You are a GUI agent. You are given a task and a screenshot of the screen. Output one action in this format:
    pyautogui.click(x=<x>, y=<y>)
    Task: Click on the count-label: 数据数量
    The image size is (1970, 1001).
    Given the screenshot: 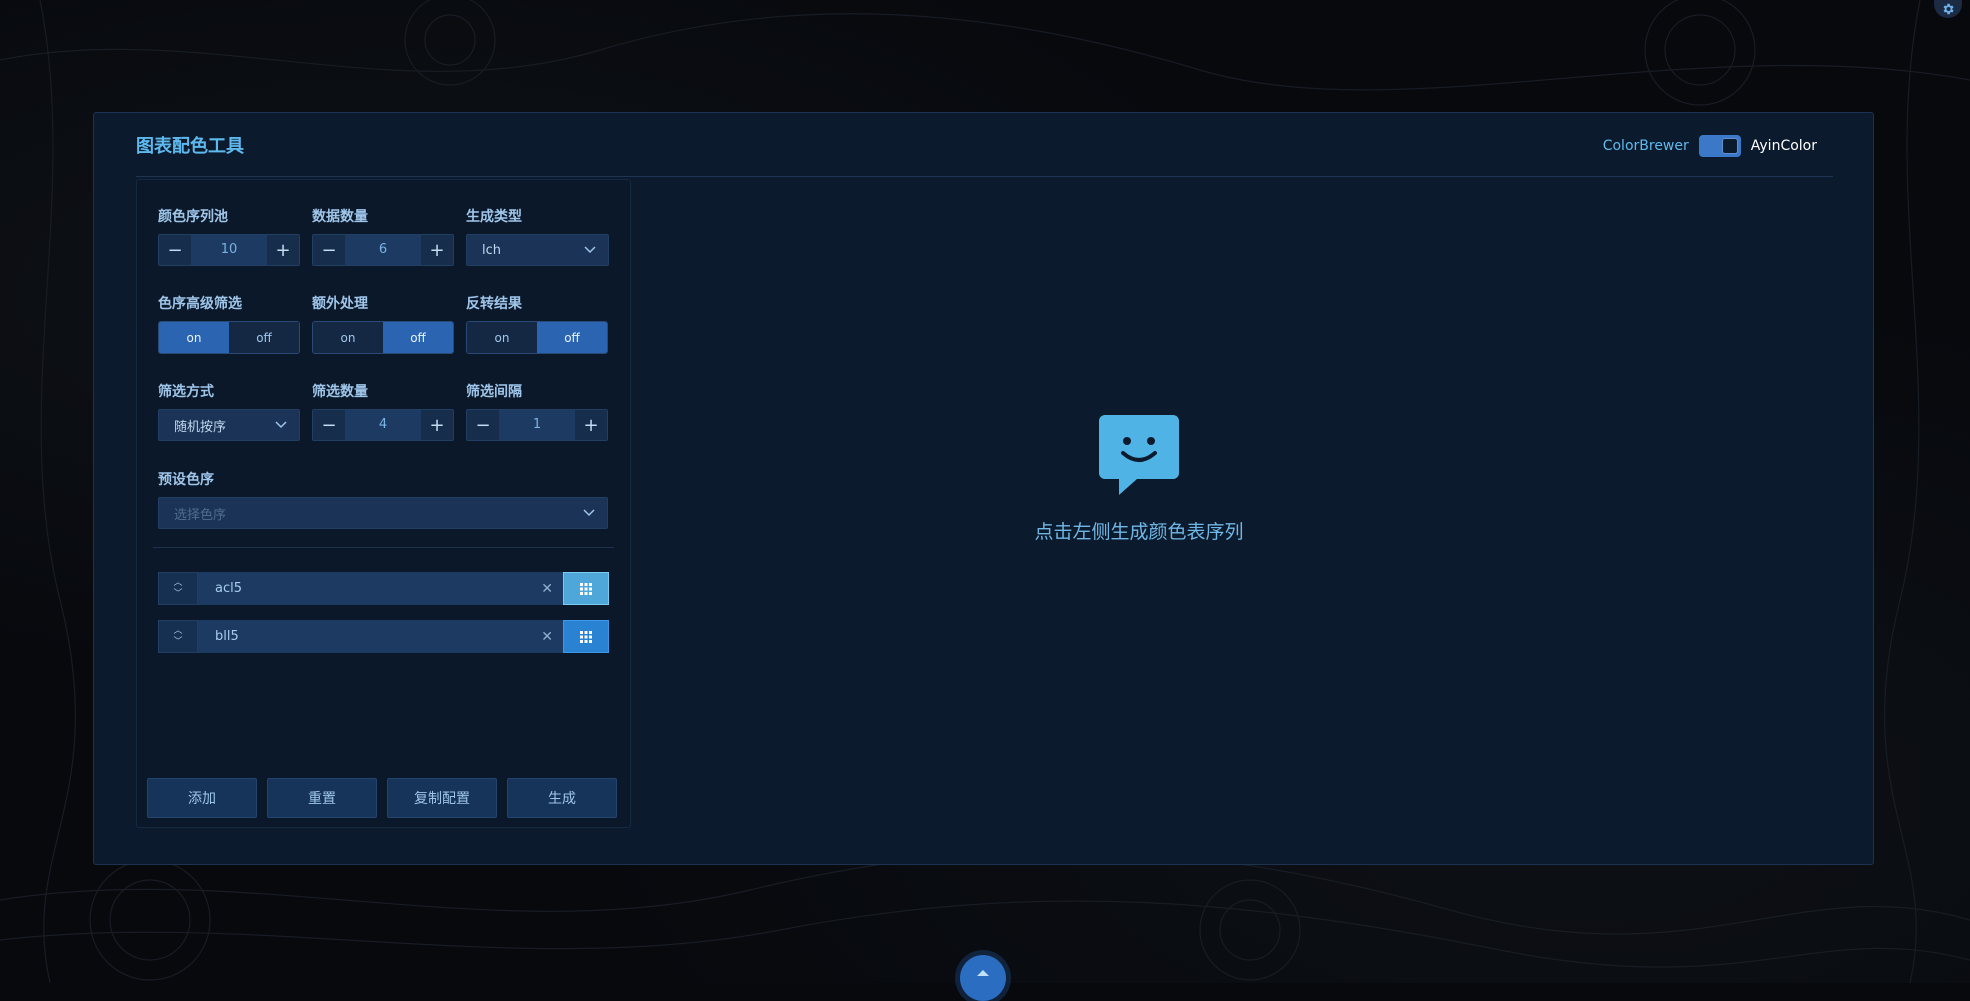 What is the action you would take?
    pyautogui.click(x=340, y=217)
    